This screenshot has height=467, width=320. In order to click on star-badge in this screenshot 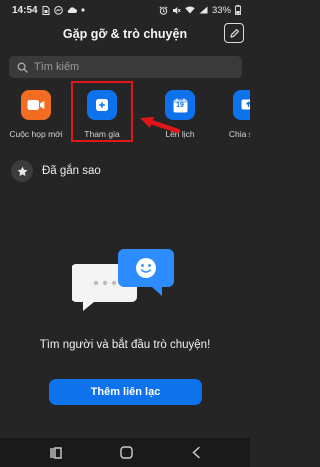, I will do `click(22, 171)`.